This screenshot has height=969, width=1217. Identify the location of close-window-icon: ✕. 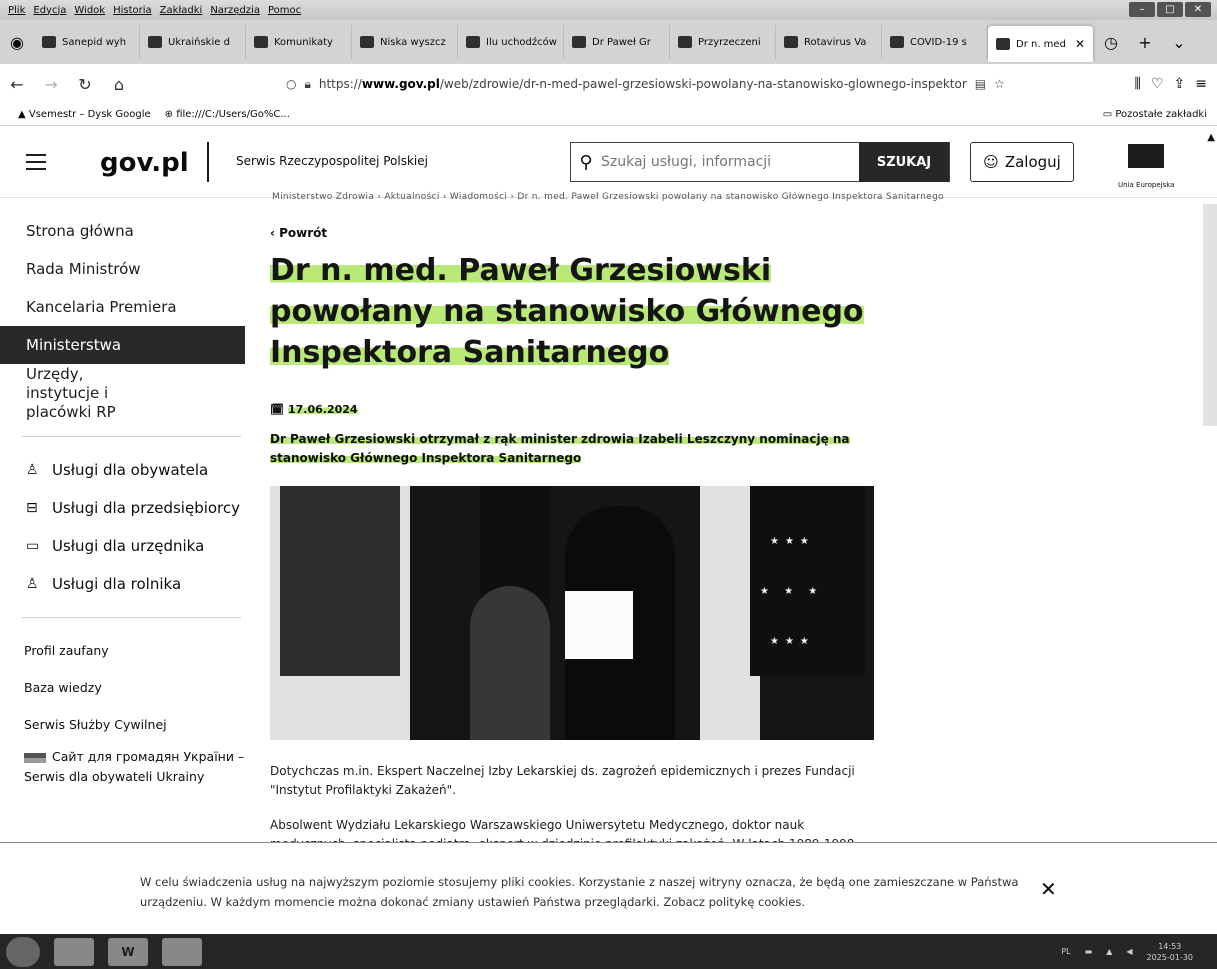
(1198, 9).